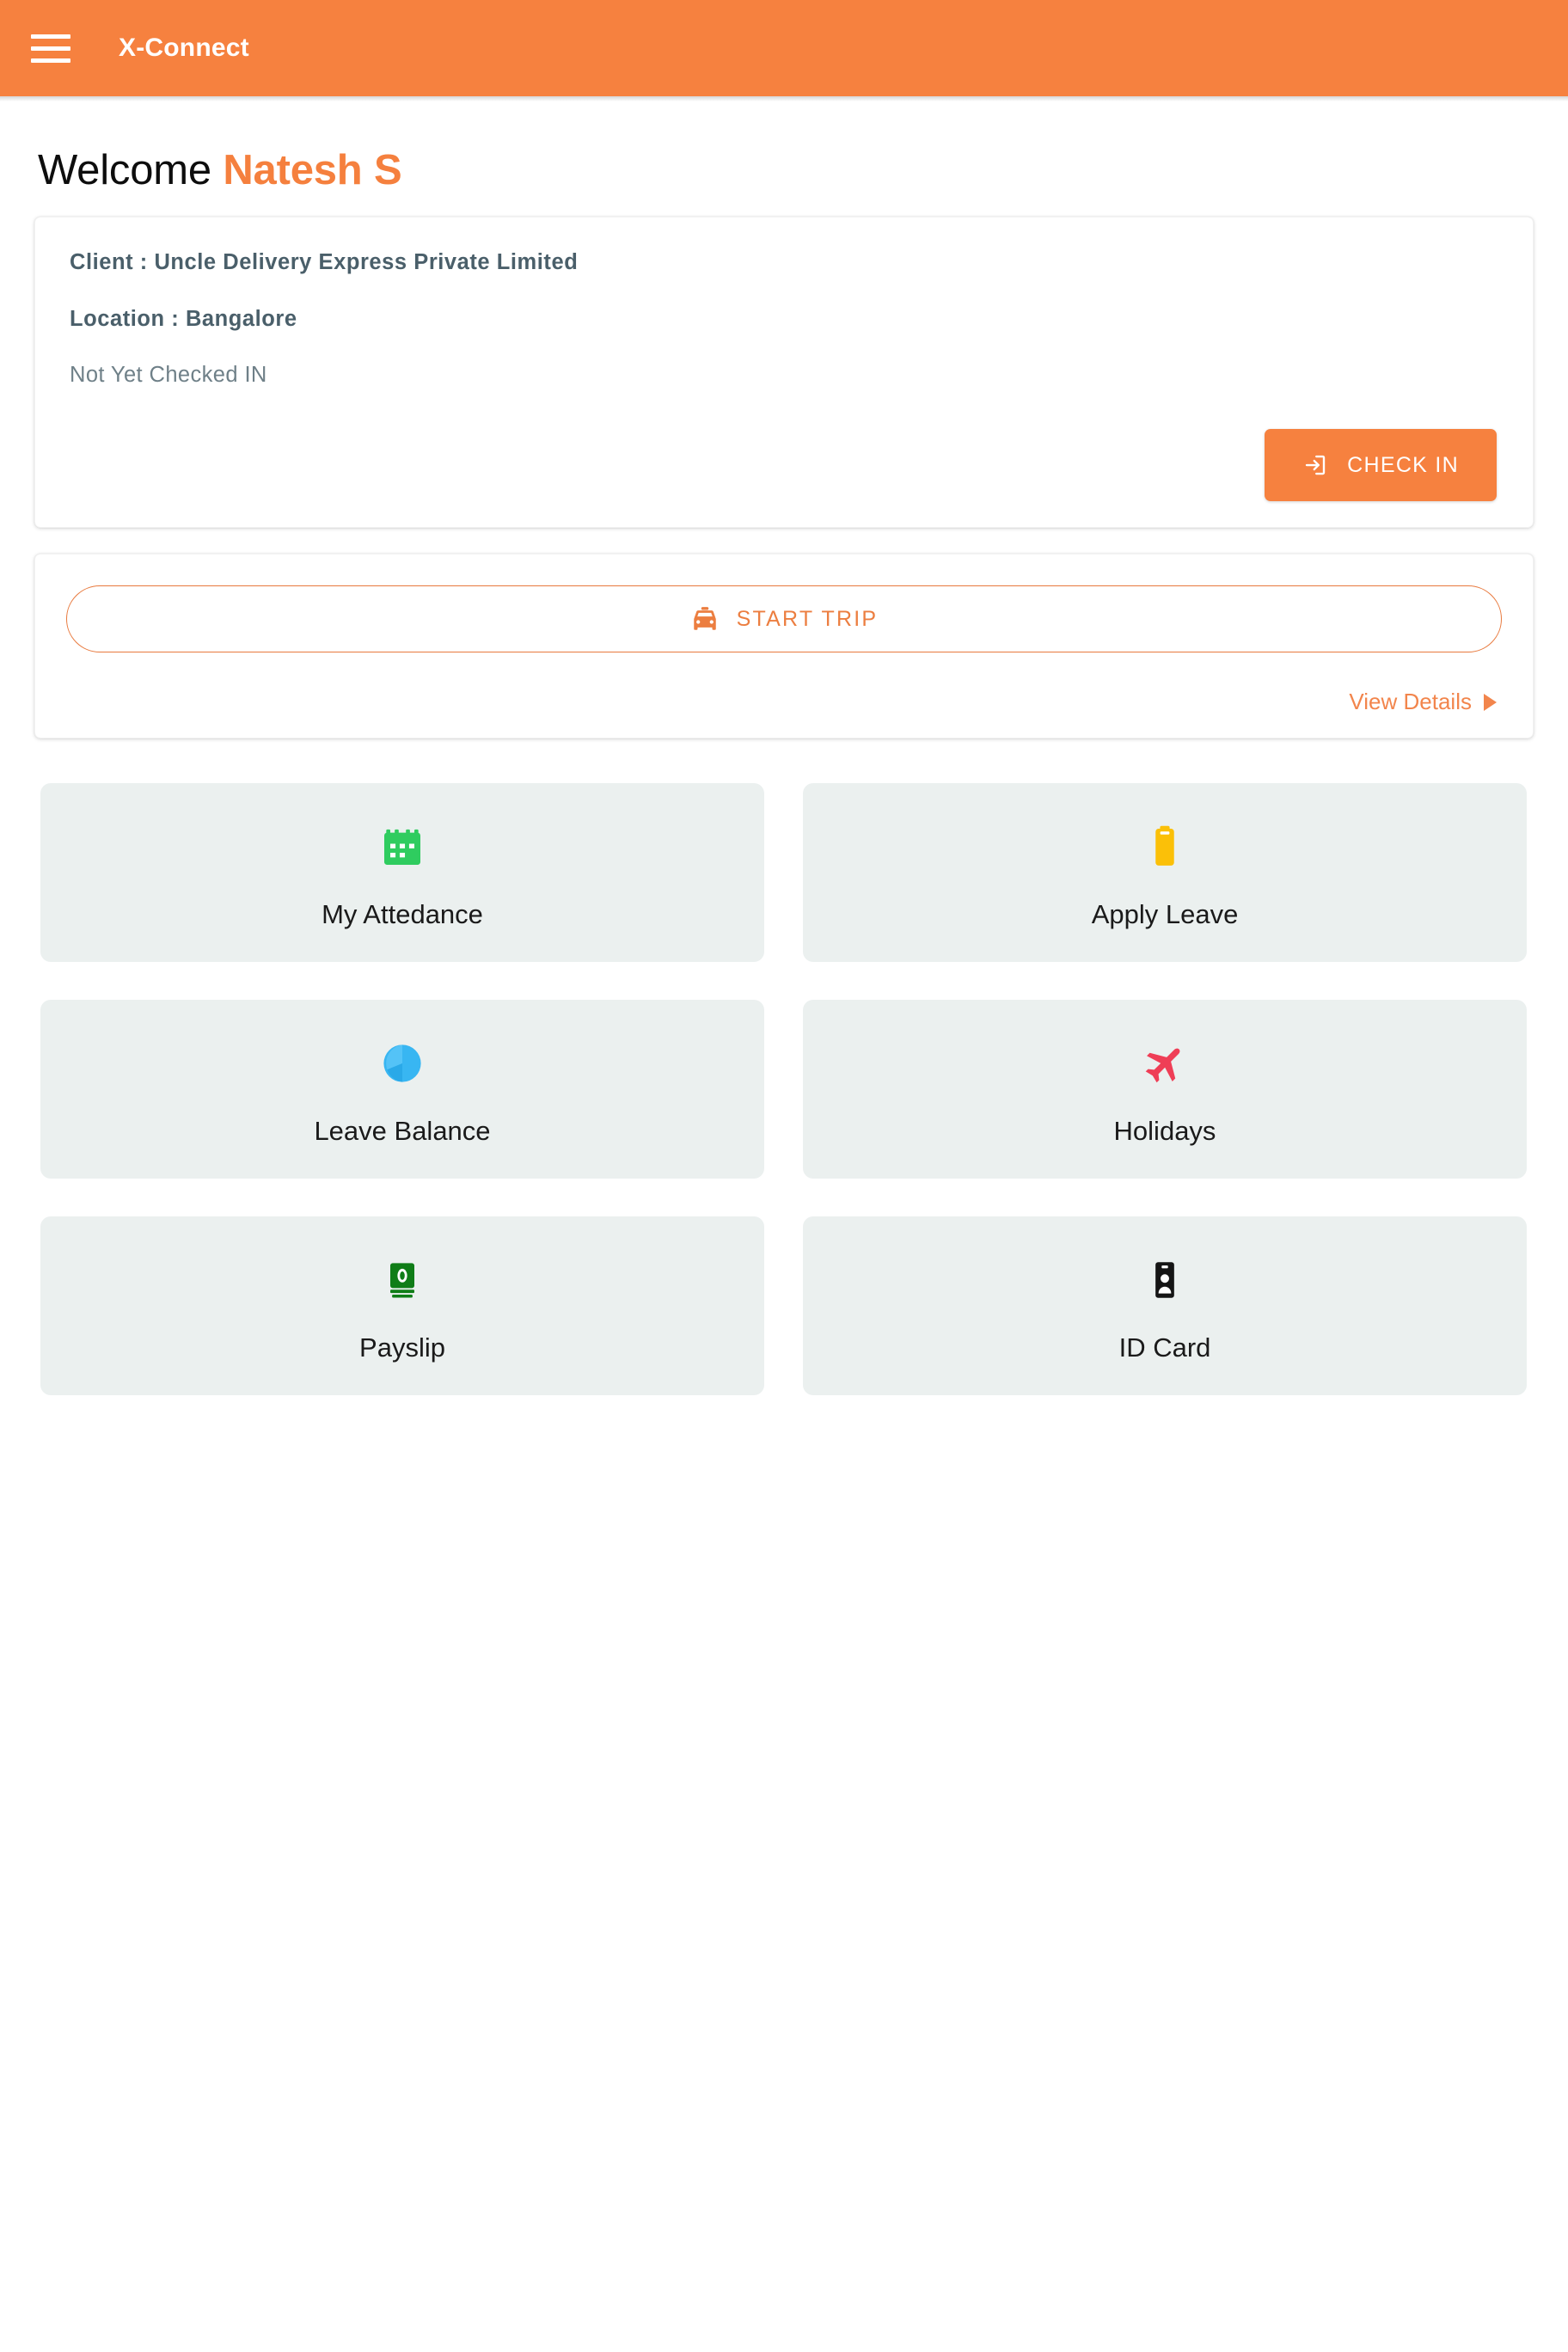  I want to click on start-trip-button-label: START TRIP, so click(807, 618).